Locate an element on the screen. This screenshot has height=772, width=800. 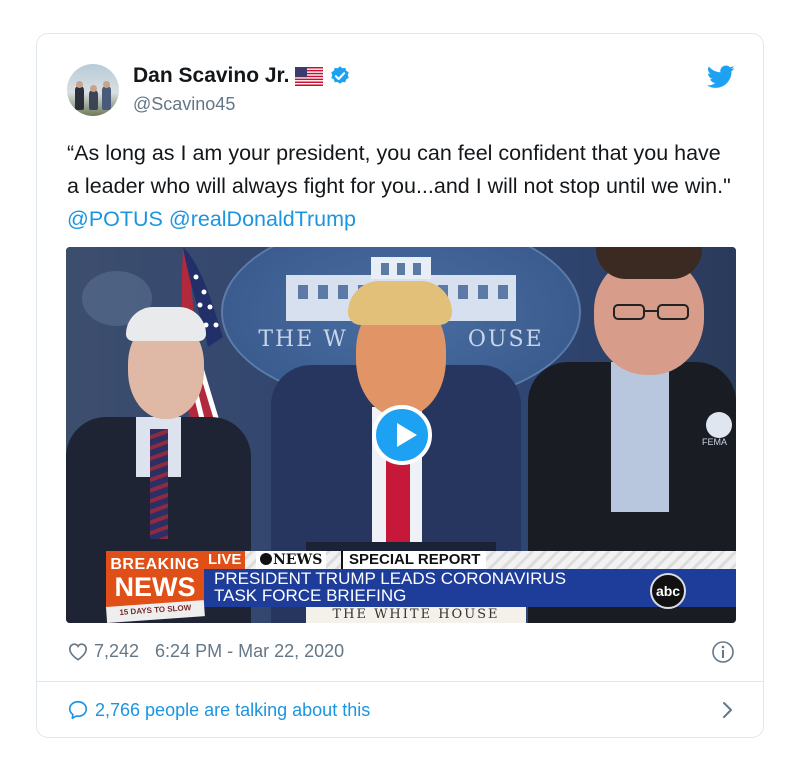
person-left-tie is located at coordinates (159, 484).